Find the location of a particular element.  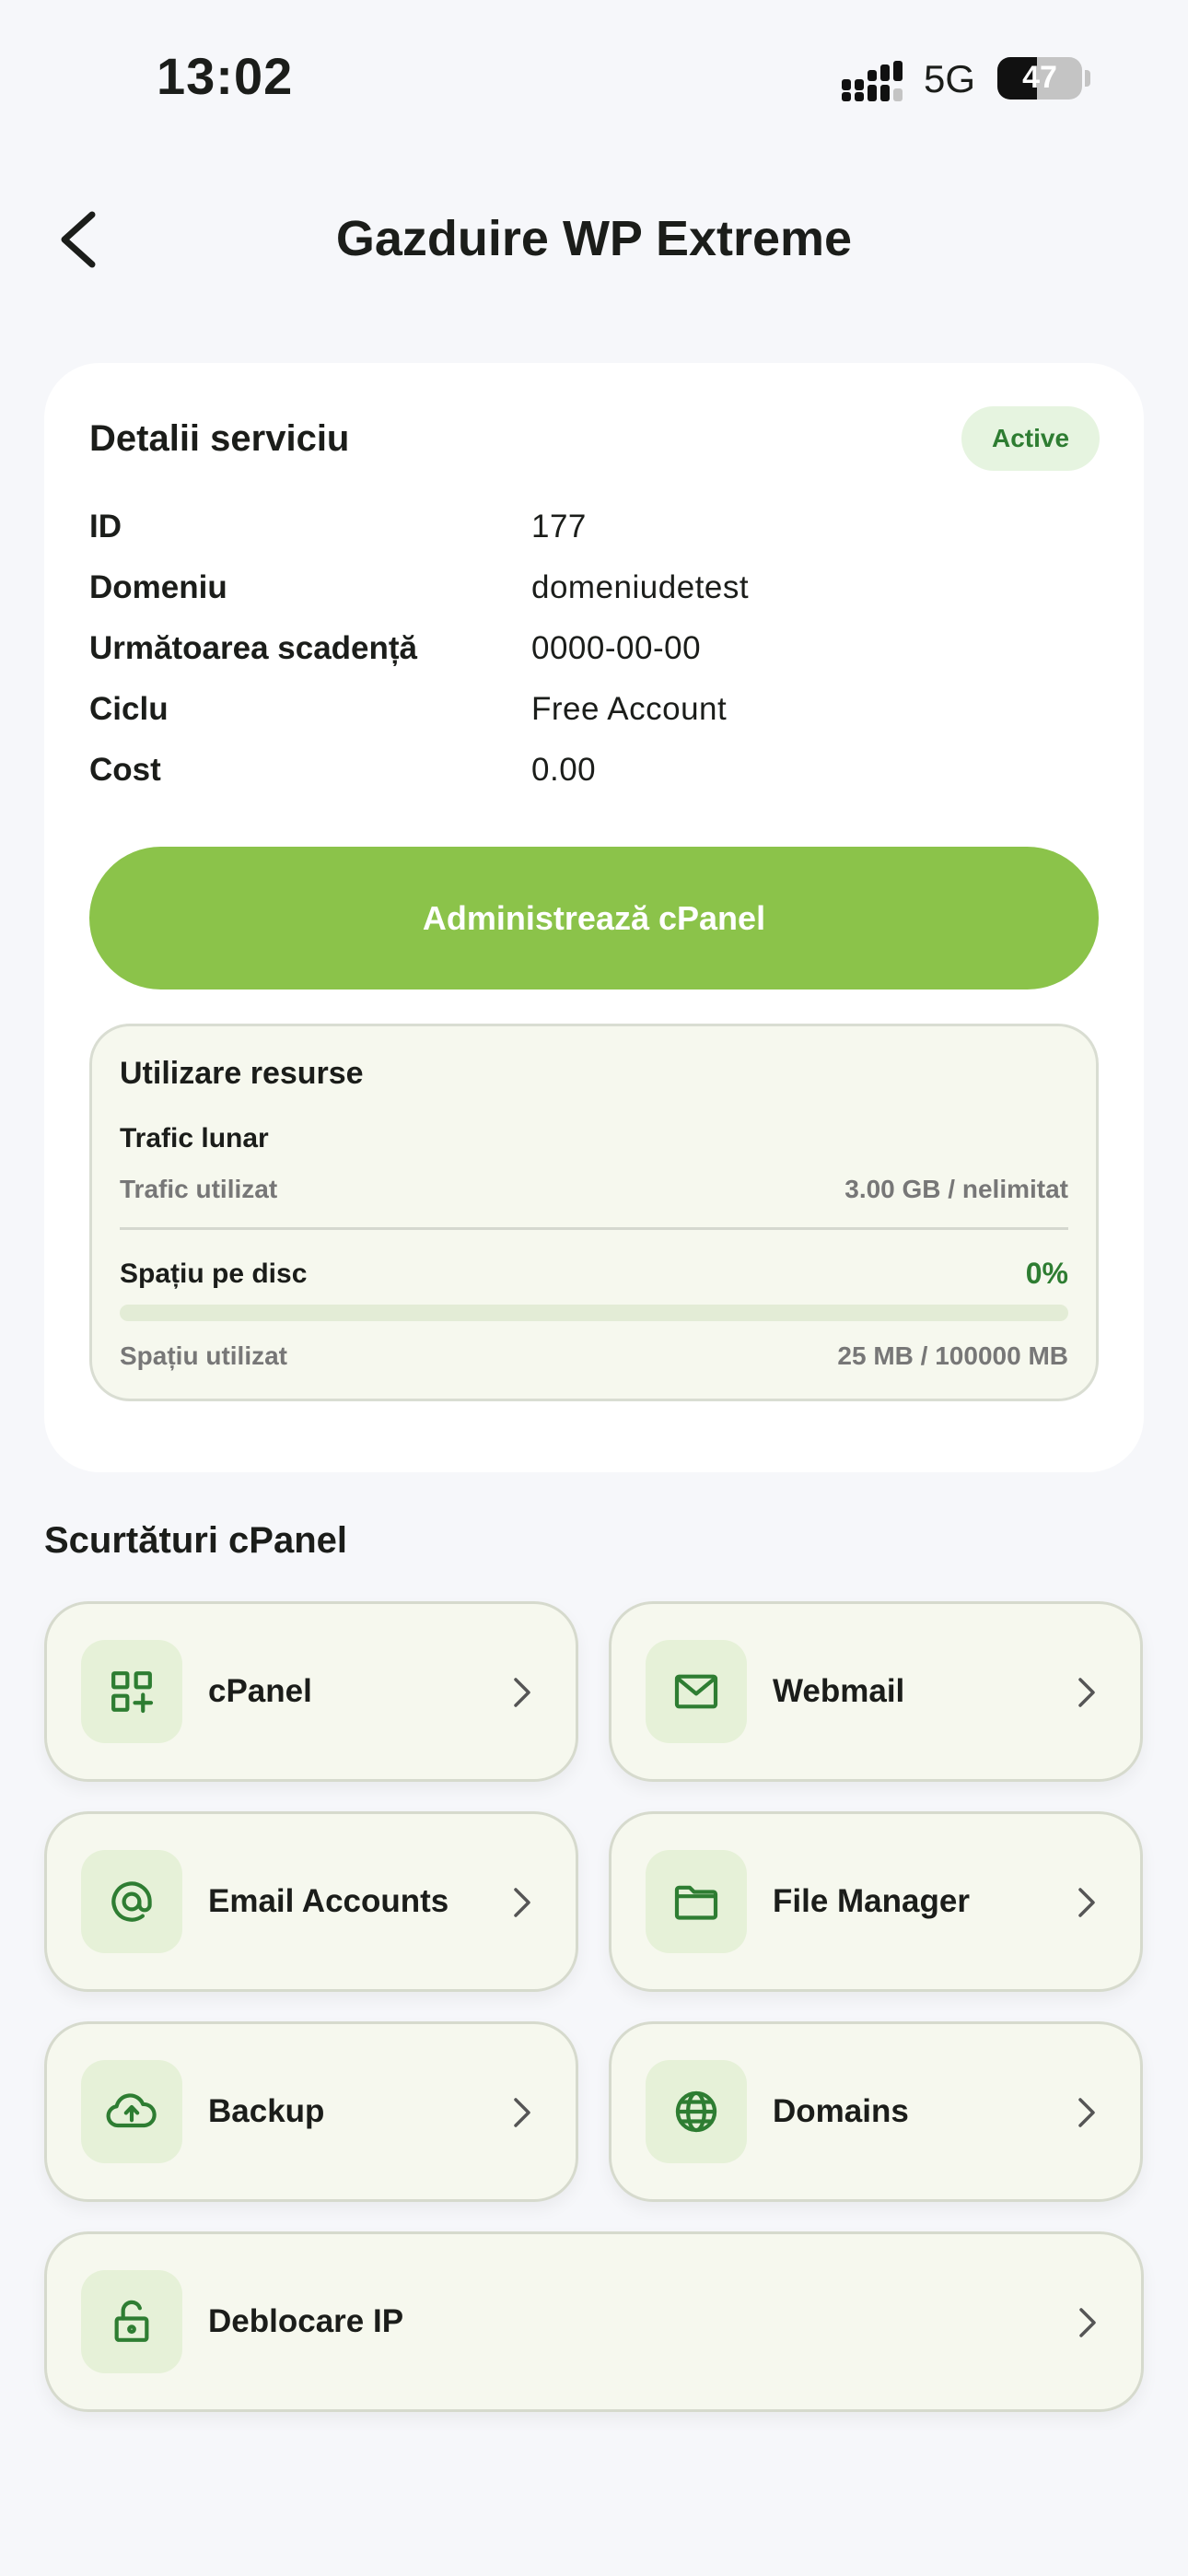

status-badge: Active is located at coordinates (1030, 438).